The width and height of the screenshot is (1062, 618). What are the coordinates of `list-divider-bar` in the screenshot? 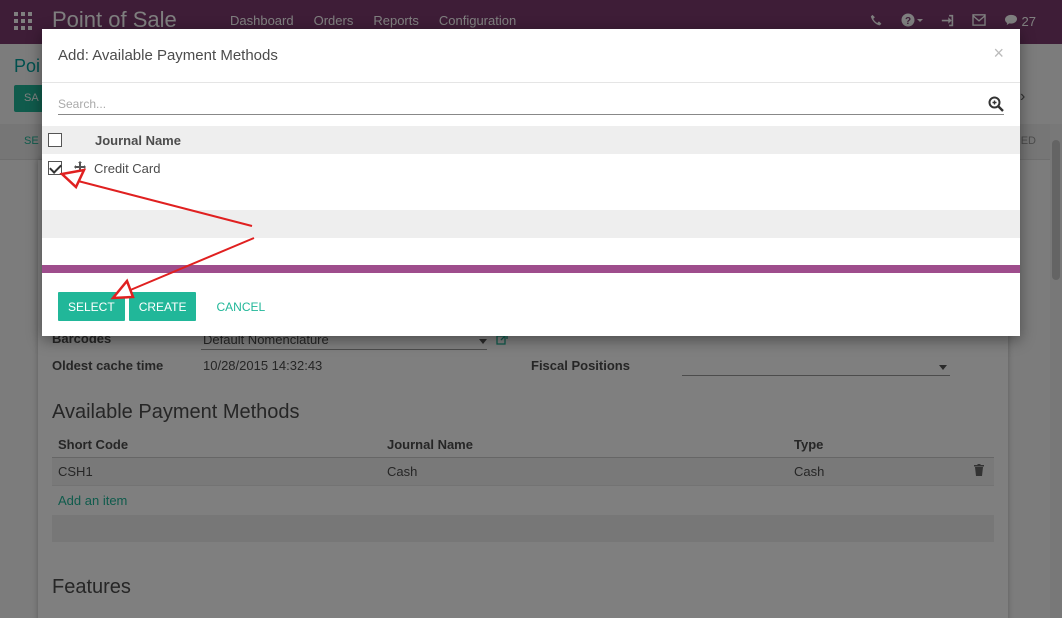 It's located at (531, 269).